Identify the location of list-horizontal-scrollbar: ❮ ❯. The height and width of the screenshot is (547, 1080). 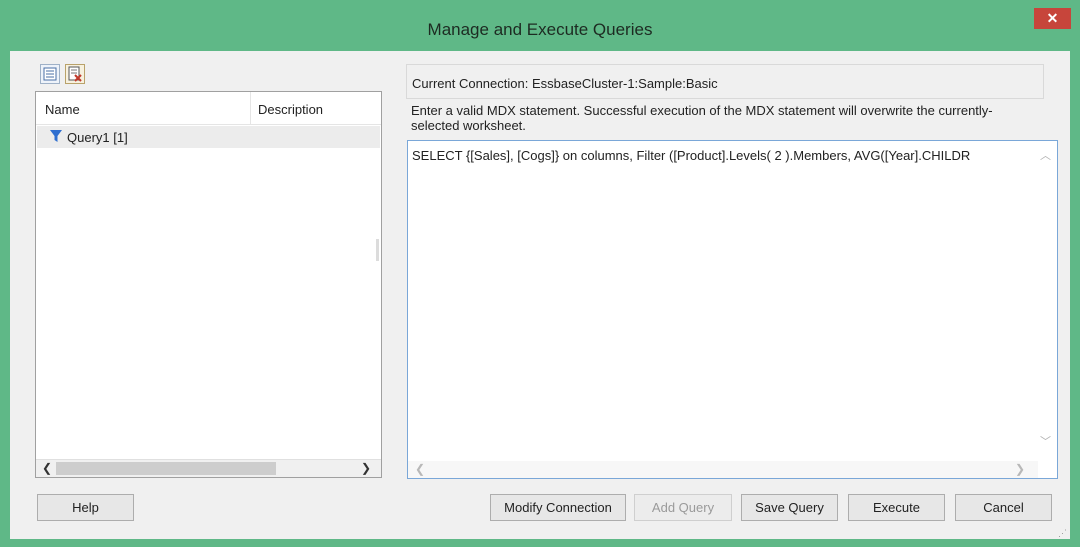
(208, 468).